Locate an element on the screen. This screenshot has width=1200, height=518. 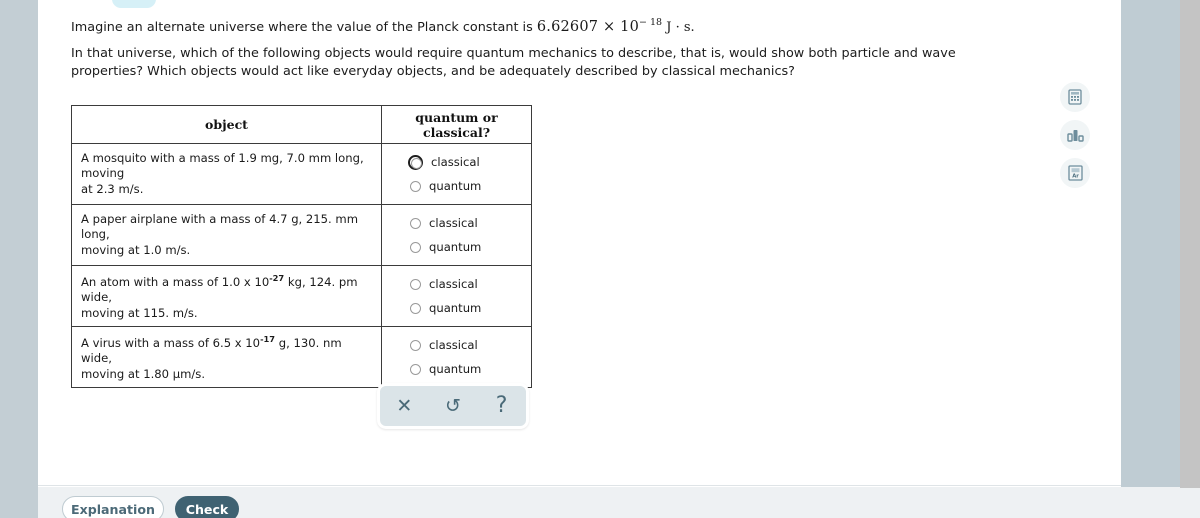
bar-chart-icon is located at coordinates (1075, 135).